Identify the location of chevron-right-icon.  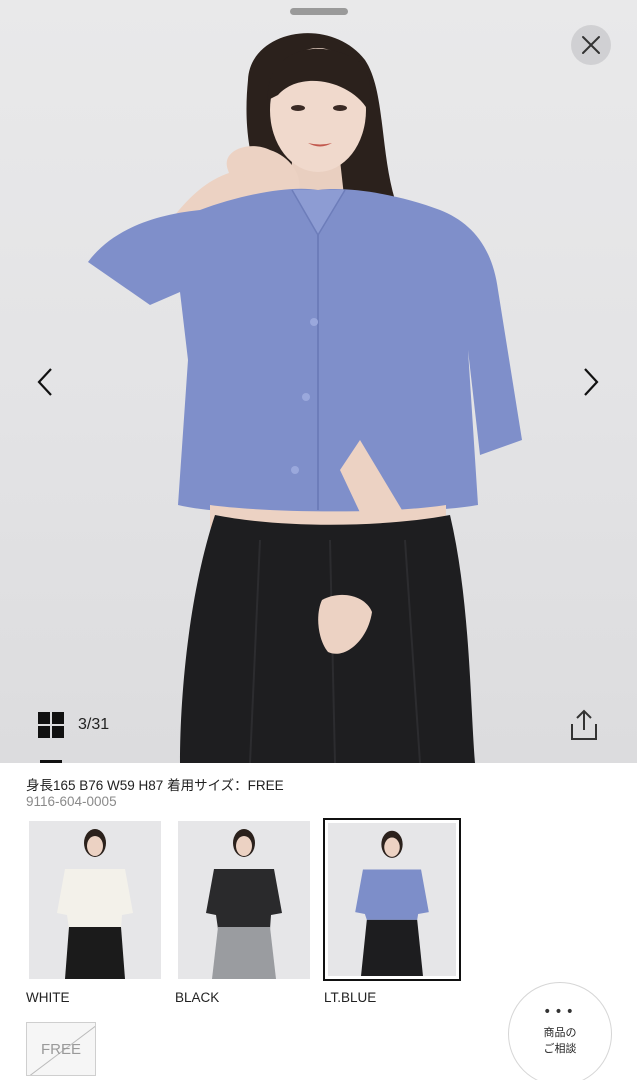
(591, 382).